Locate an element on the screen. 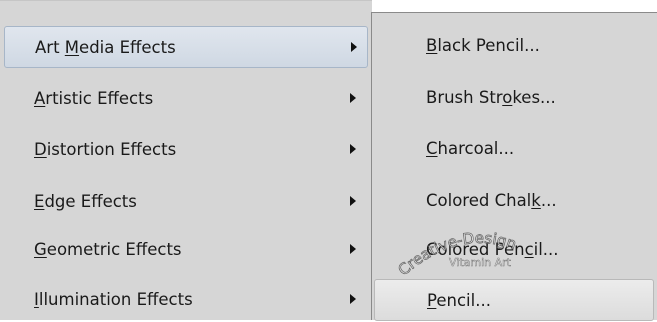 Image resolution: width=657 pixels, height=322 pixels. menu-item-label: Distortion Effects is located at coordinates (105, 149).